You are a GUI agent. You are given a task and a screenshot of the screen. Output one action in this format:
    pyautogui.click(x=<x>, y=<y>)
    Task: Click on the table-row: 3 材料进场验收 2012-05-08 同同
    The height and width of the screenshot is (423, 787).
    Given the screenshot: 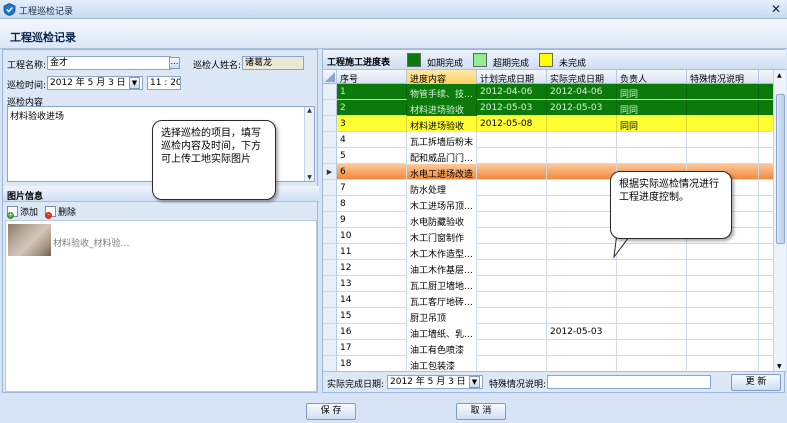 What is the action you would take?
    pyautogui.click(x=555, y=124)
    